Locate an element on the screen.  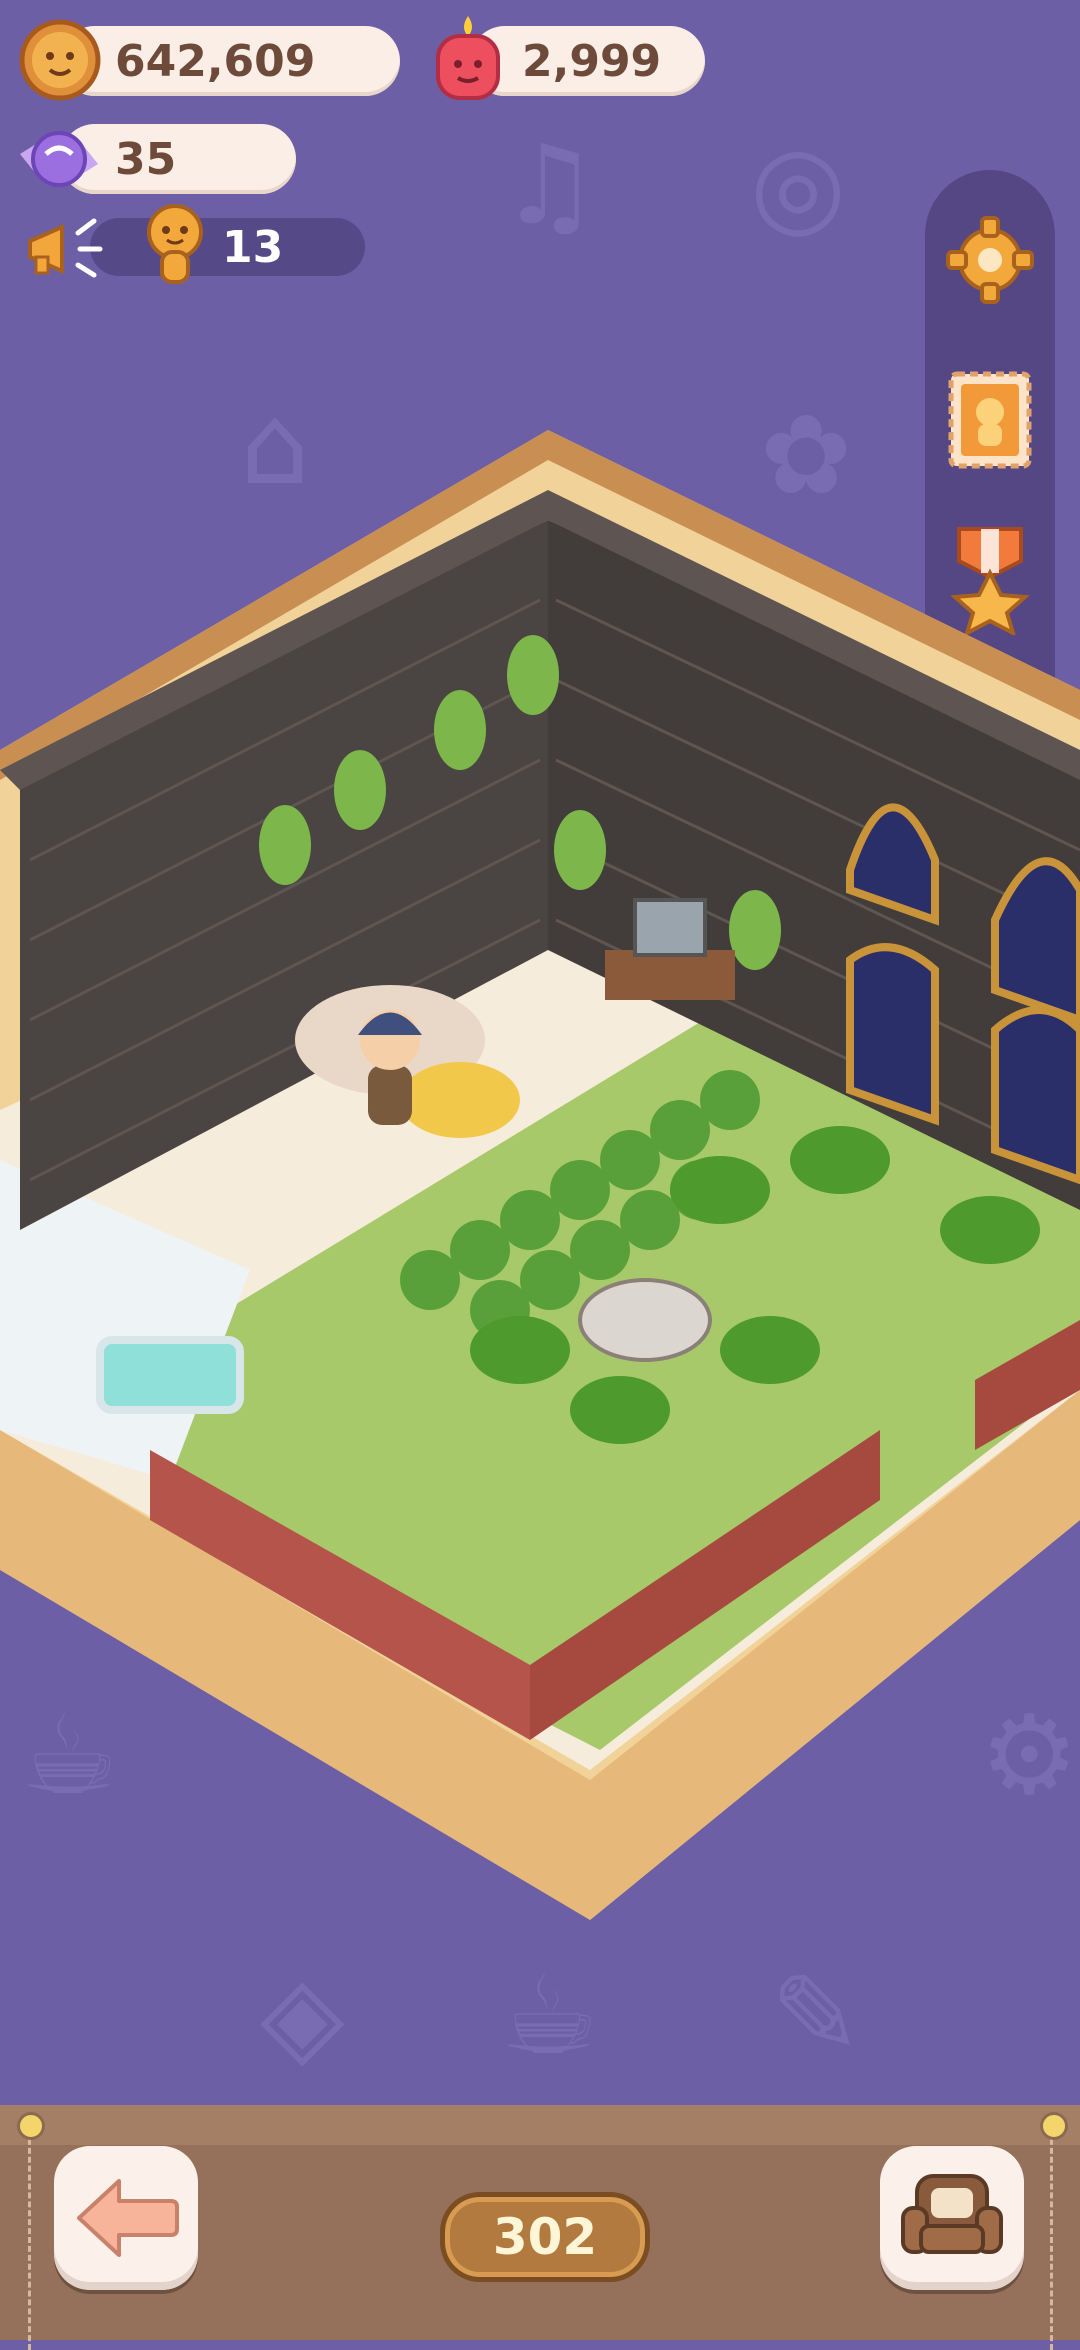
visitor-counter: 13 is located at coordinates (227, 247).